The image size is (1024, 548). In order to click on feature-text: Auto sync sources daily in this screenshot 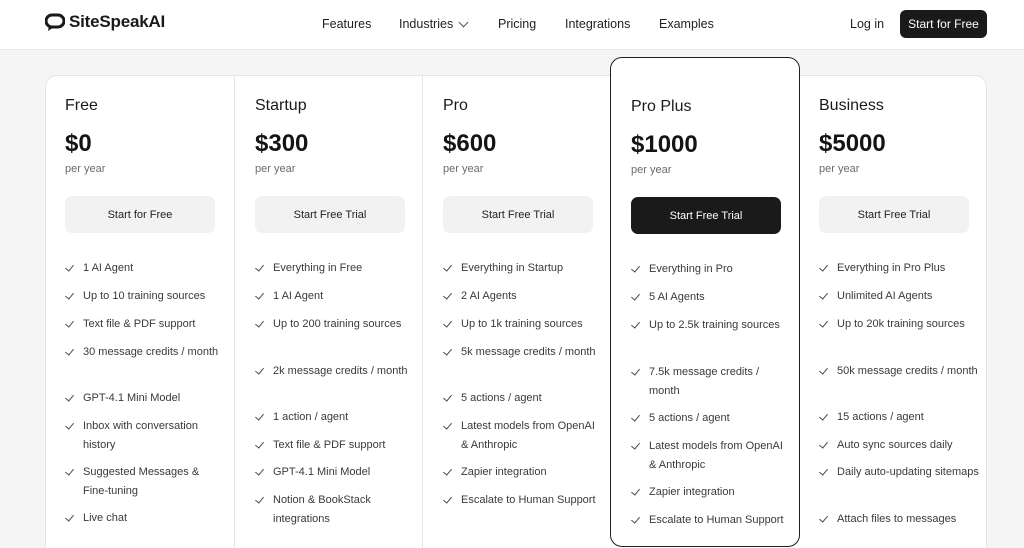, I will do `click(895, 445)`.